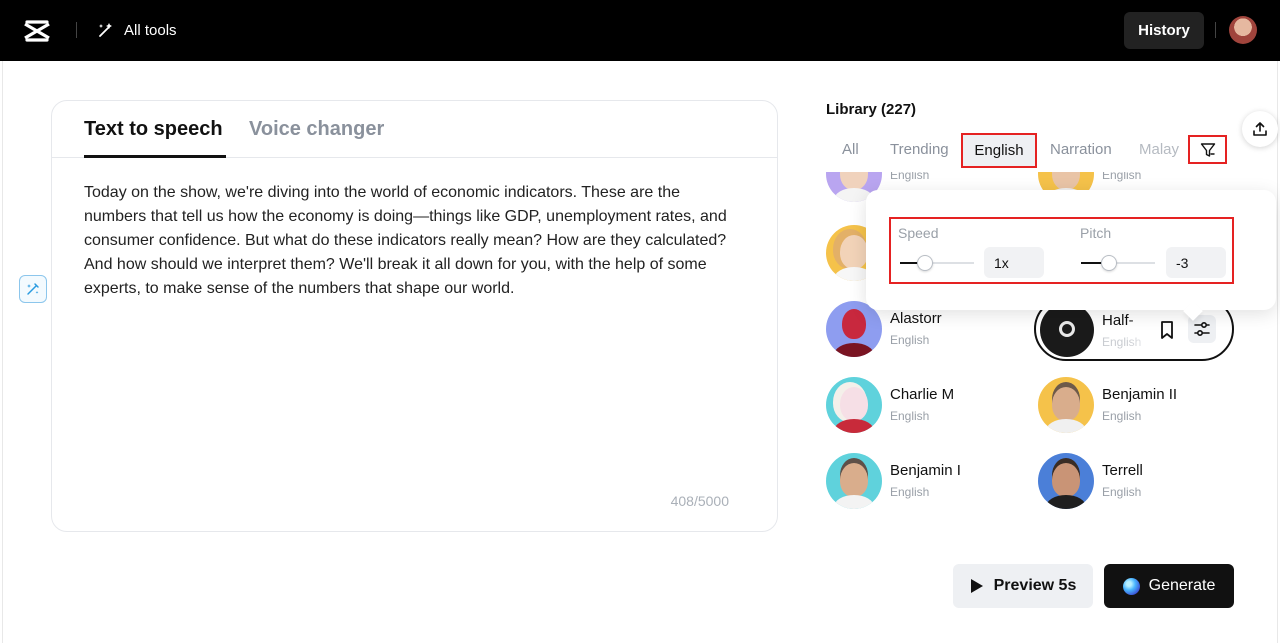 The width and height of the screenshot is (1280, 643). I want to click on topbar-divider, so click(76, 30).